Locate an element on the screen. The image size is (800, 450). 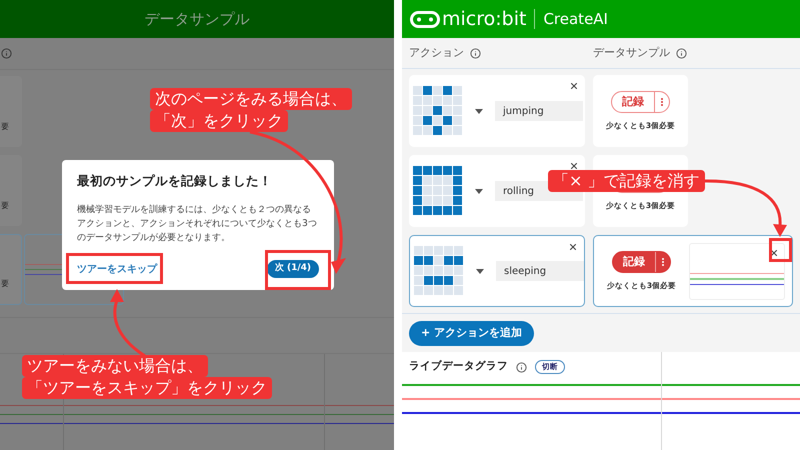
add-action-button: + アクションを追加 is located at coordinates (471, 333).